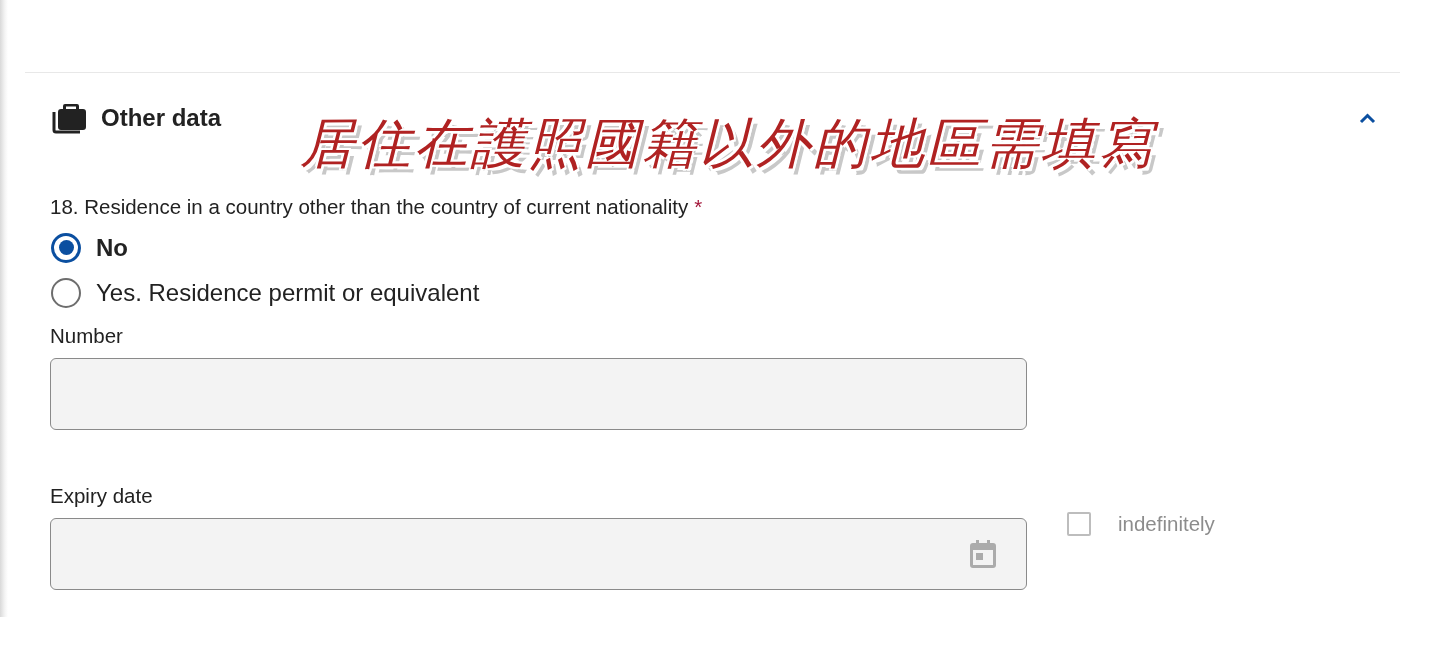 The image size is (1439, 659). Describe the element at coordinates (87, 336) in the screenshot. I see `field-label: Number` at that location.